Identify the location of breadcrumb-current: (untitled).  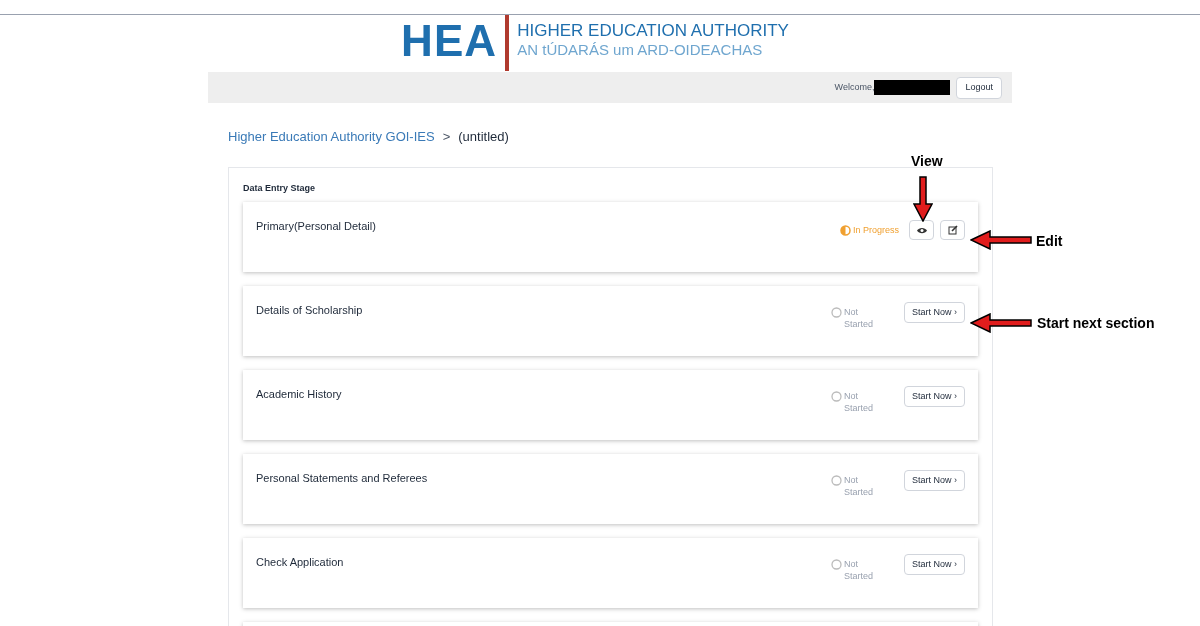
(483, 137).